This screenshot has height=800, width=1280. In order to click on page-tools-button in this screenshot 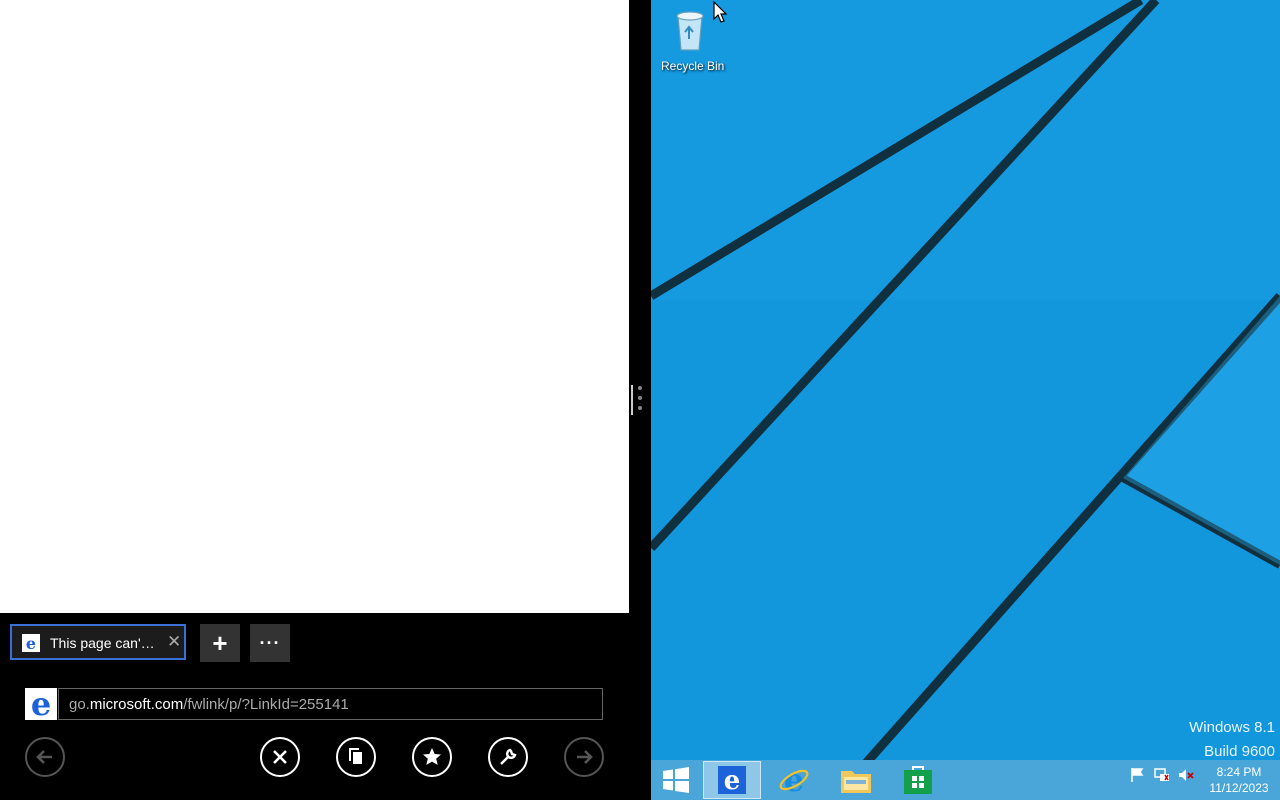, I will do `click(508, 757)`.